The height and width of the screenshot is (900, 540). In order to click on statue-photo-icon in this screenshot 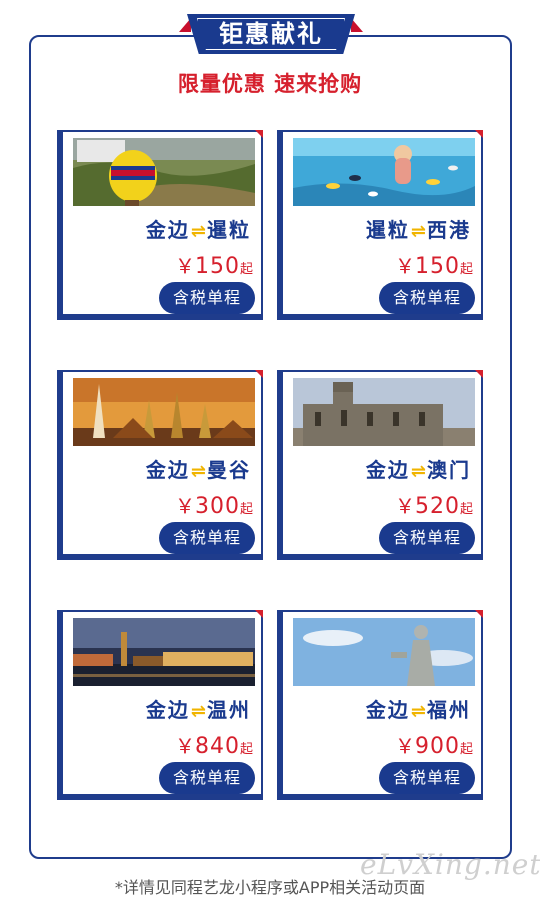, I will do `click(384, 652)`.